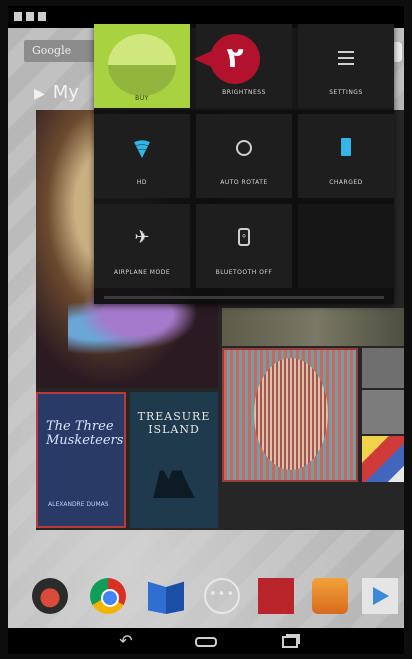 This screenshot has height=659, width=412. What do you see at coordinates (235, 59) in the screenshot?
I see `callout-number: ٢` at bounding box center [235, 59].